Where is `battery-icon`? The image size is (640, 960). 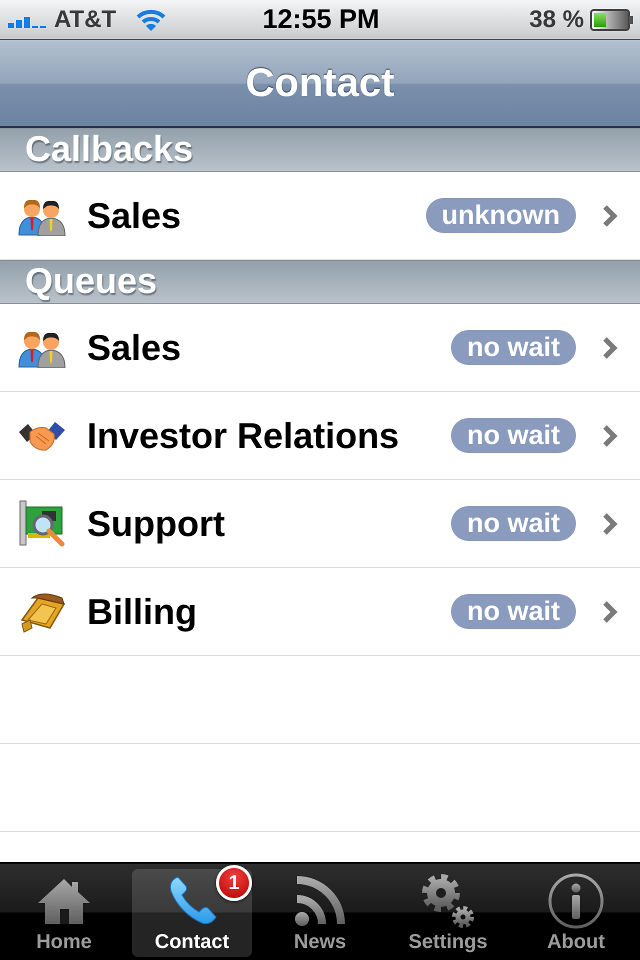 battery-icon is located at coordinates (612, 19).